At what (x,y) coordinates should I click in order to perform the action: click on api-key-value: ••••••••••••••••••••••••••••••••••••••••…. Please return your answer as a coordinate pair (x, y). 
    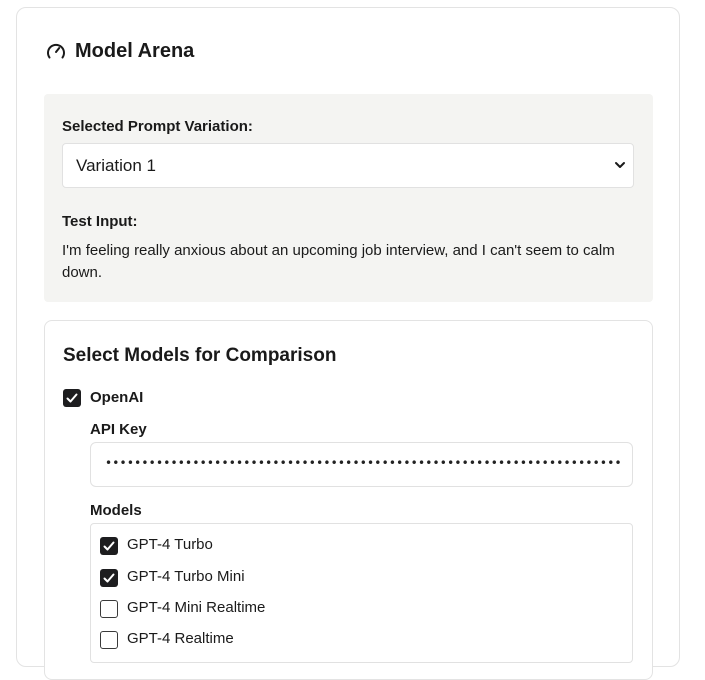
    Looking at the image, I should click on (362, 463).